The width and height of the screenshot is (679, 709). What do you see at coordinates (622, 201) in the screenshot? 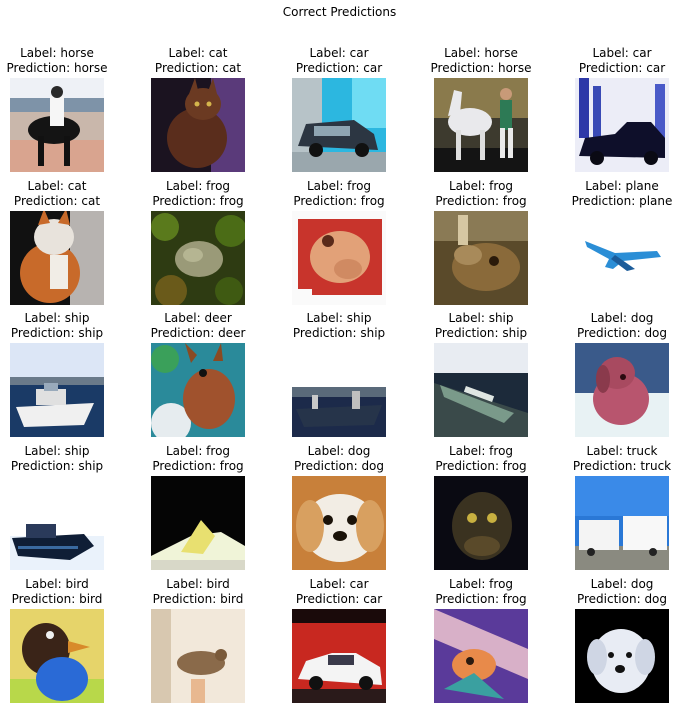
I see `predicted-label: Prediction: plane` at bounding box center [622, 201].